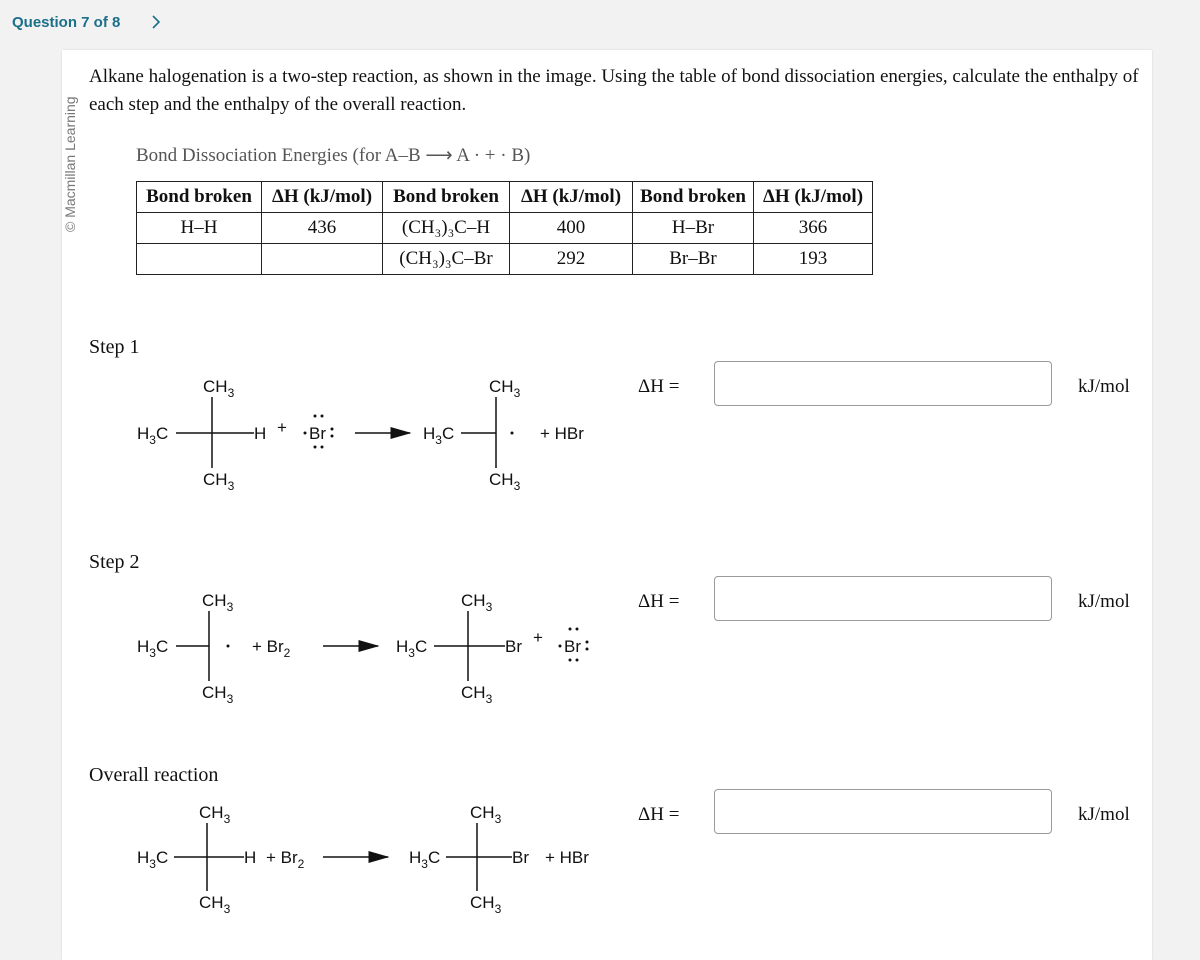 Image resolution: width=1200 pixels, height=960 pixels. What do you see at coordinates (201, 435) in the screenshot?
I see `step-1-reactant-molecule: H3C CH3 CH3 H` at bounding box center [201, 435].